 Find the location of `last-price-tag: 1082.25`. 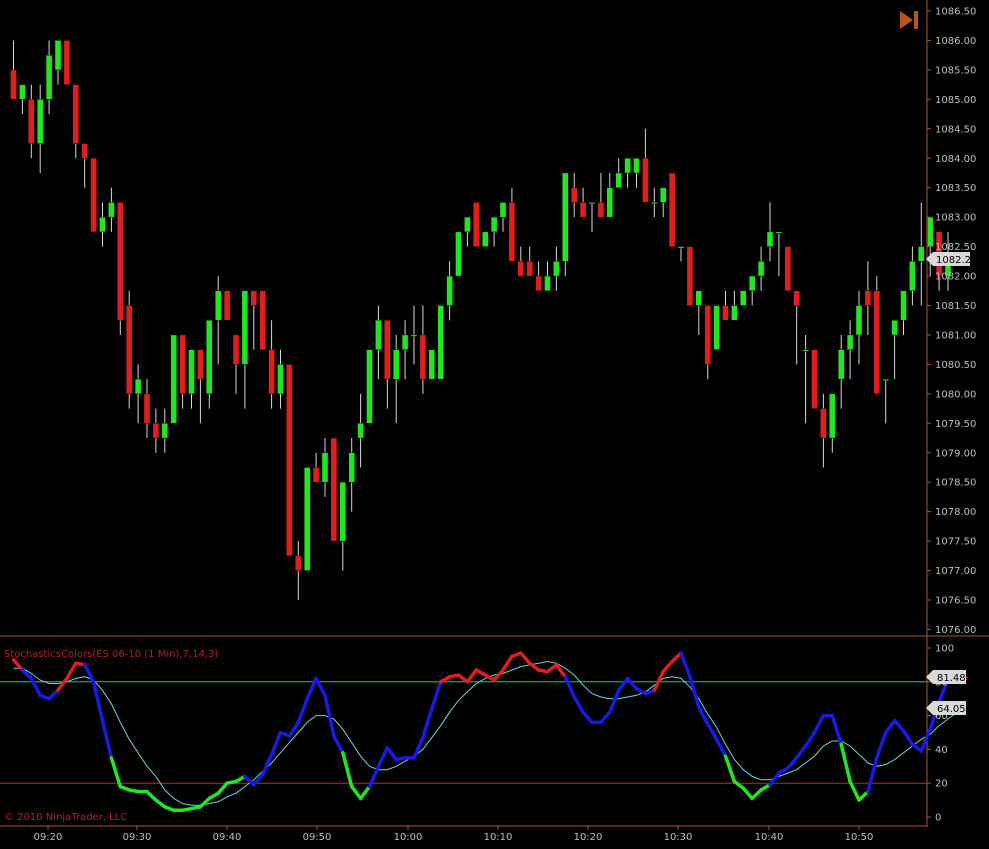

last-price-tag: 1082.25 is located at coordinates (951, 259).